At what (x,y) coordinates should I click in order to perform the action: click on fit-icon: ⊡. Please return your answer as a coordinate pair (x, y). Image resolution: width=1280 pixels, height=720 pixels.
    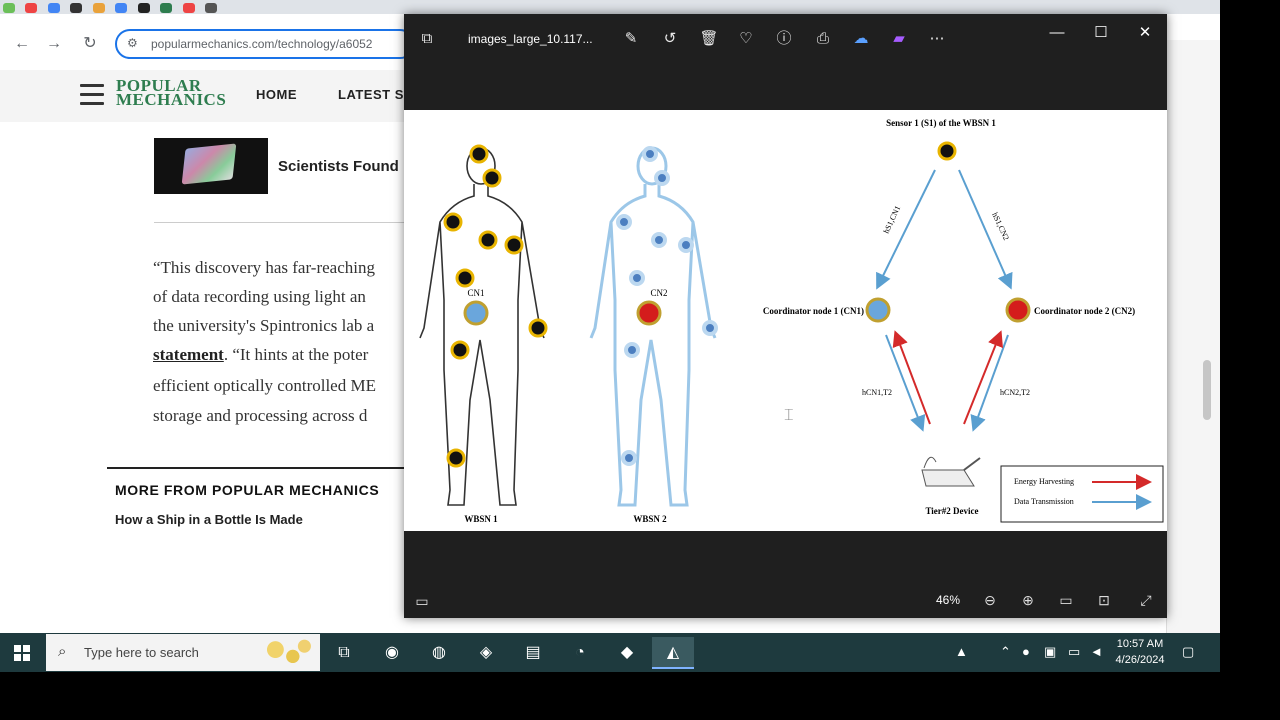
    Looking at the image, I should click on (1104, 600).